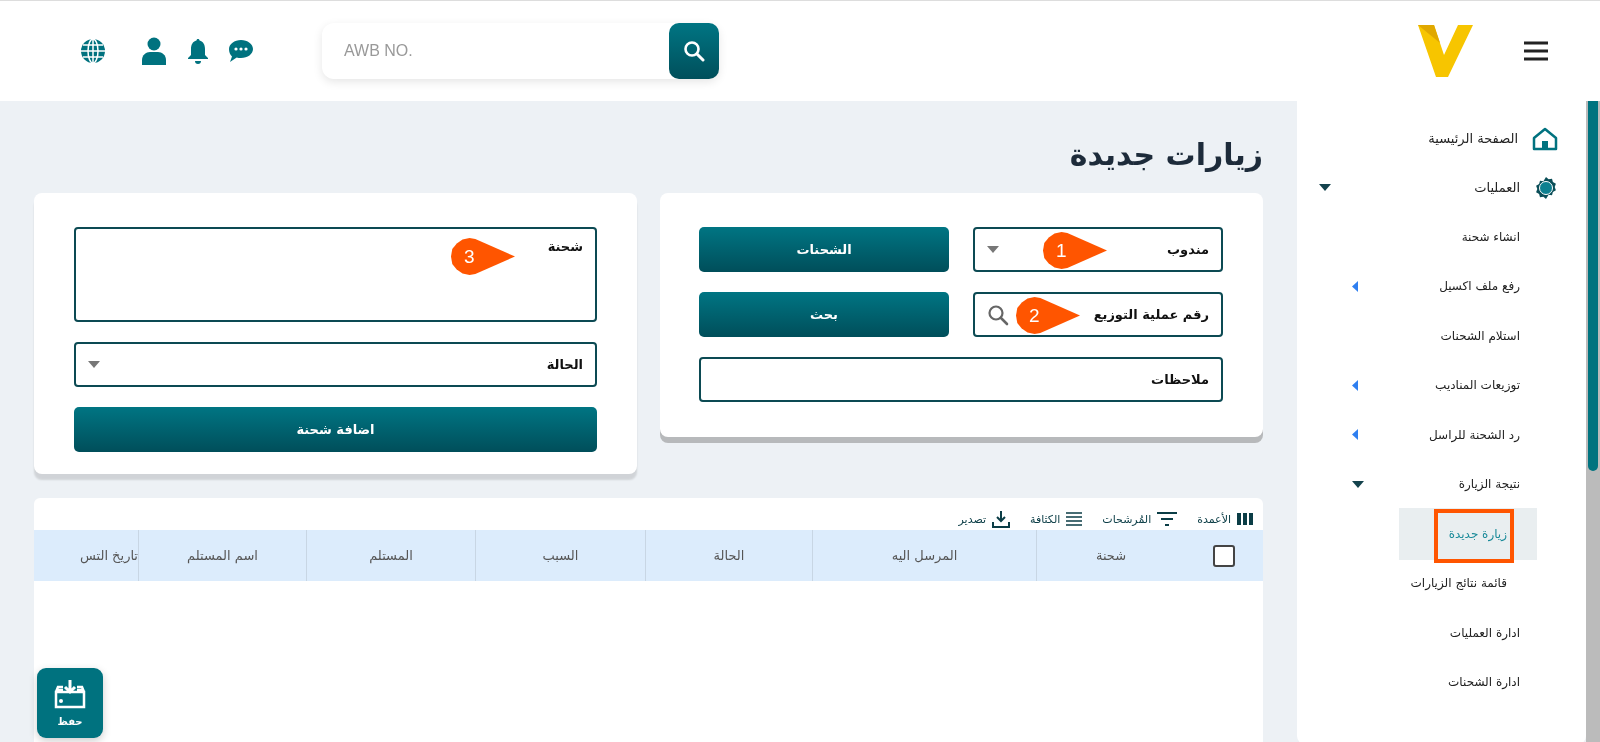  What do you see at coordinates (1474, 434) in the screenshot?
I see `nav-item: رد الشحنة للراسل` at bounding box center [1474, 434].